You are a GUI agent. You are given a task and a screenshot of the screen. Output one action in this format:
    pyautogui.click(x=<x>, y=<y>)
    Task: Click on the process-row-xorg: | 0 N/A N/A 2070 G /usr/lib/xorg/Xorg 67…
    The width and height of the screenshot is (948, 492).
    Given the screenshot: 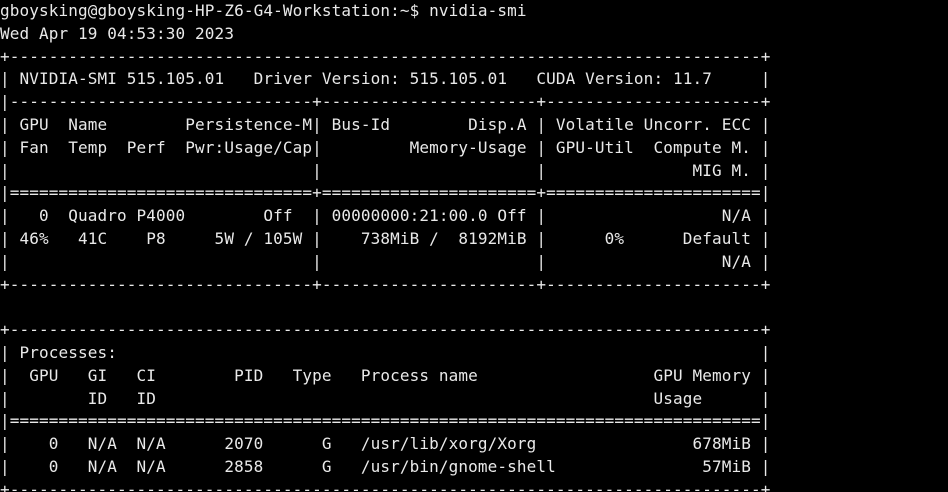 What is the action you would take?
    pyautogui.click(x=385, y=444)
    